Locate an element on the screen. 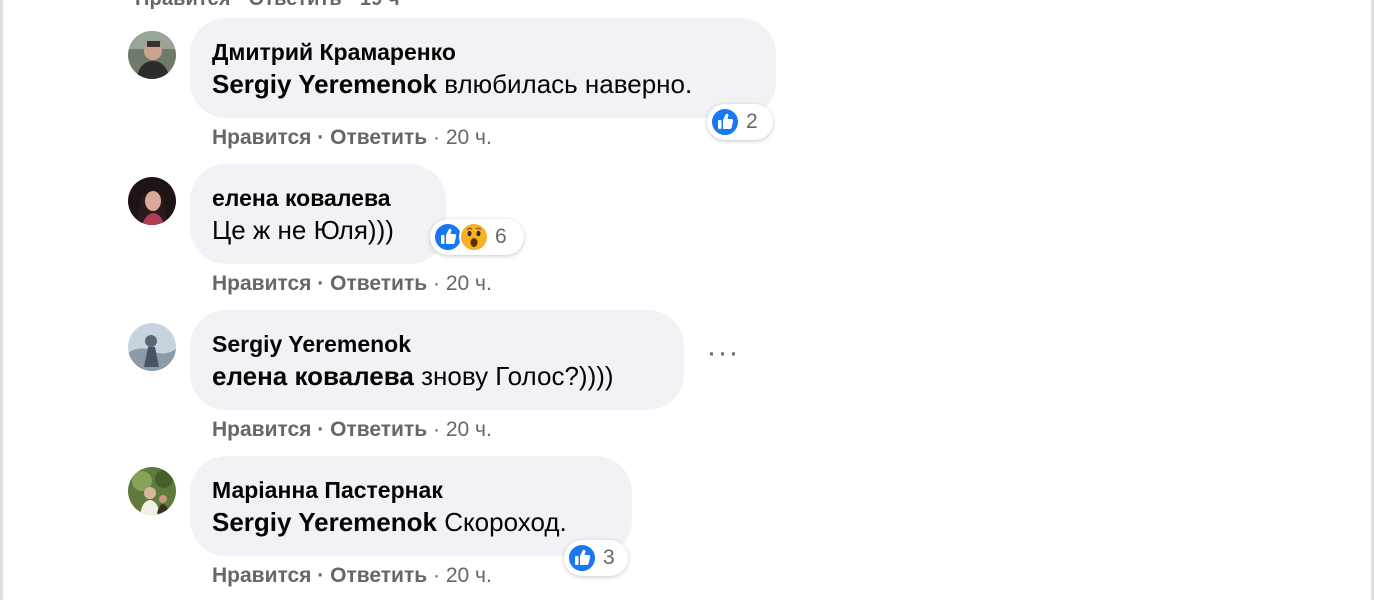  reactions-badge: 2 is located at coordinates (740, 122).